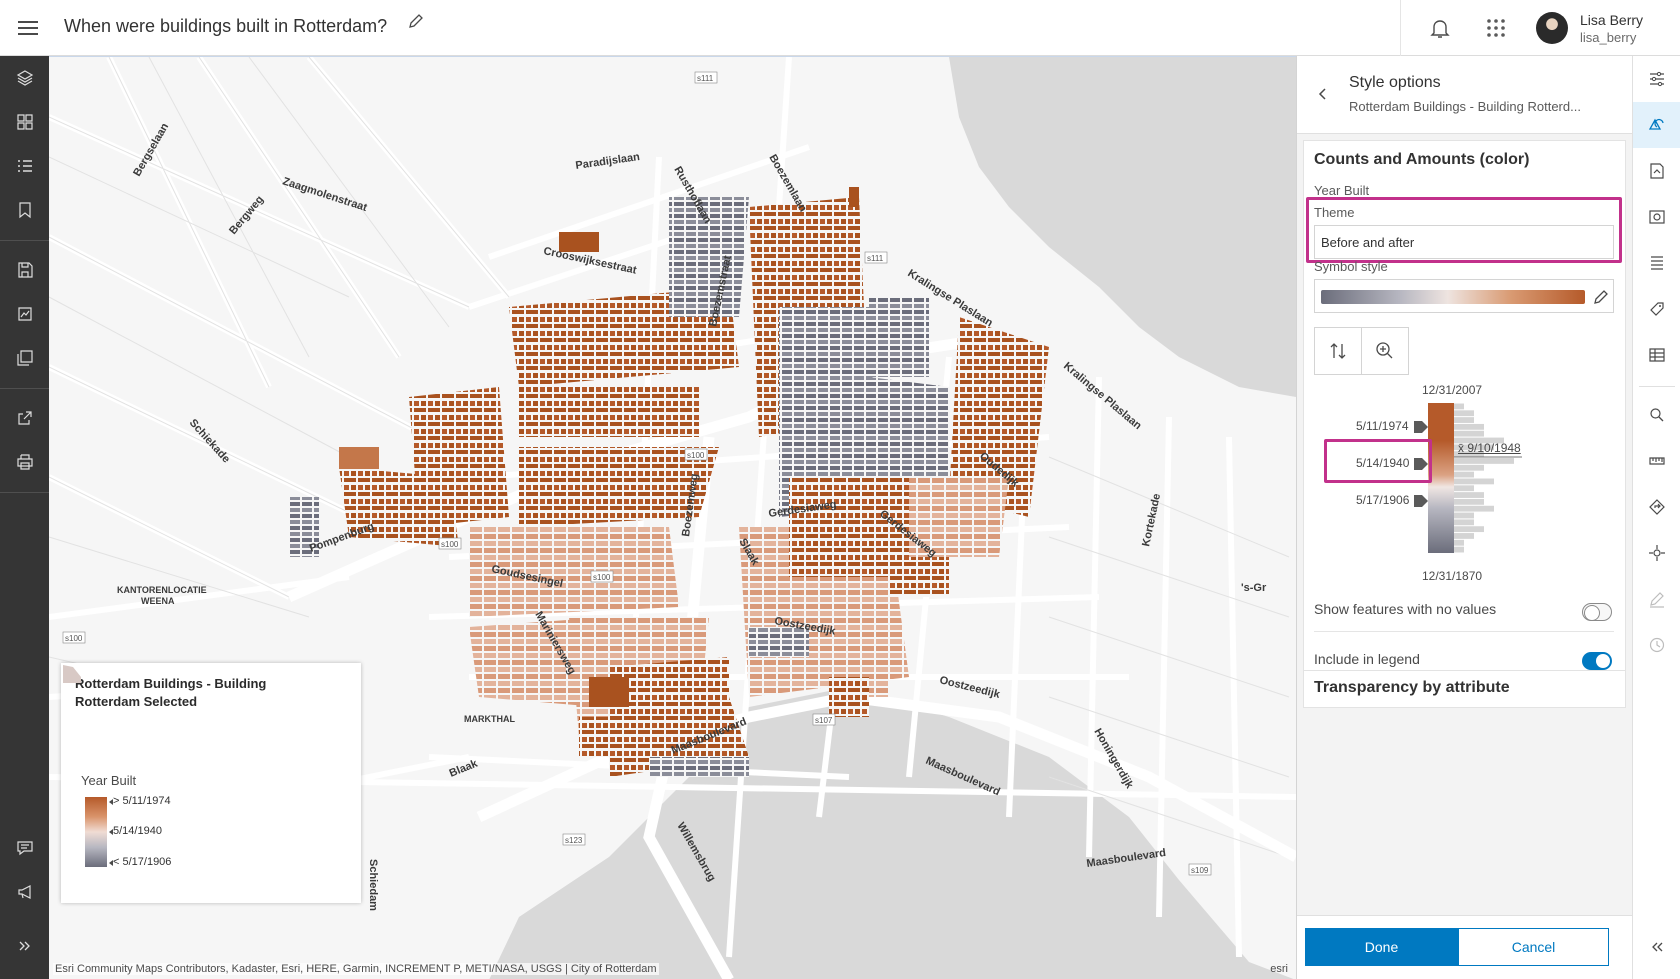 The image size is (1680, 979). Describe the element at coordinates (142, 801) in the screenshot. I see `legend-label-high: > 5/11/1974` at that location.